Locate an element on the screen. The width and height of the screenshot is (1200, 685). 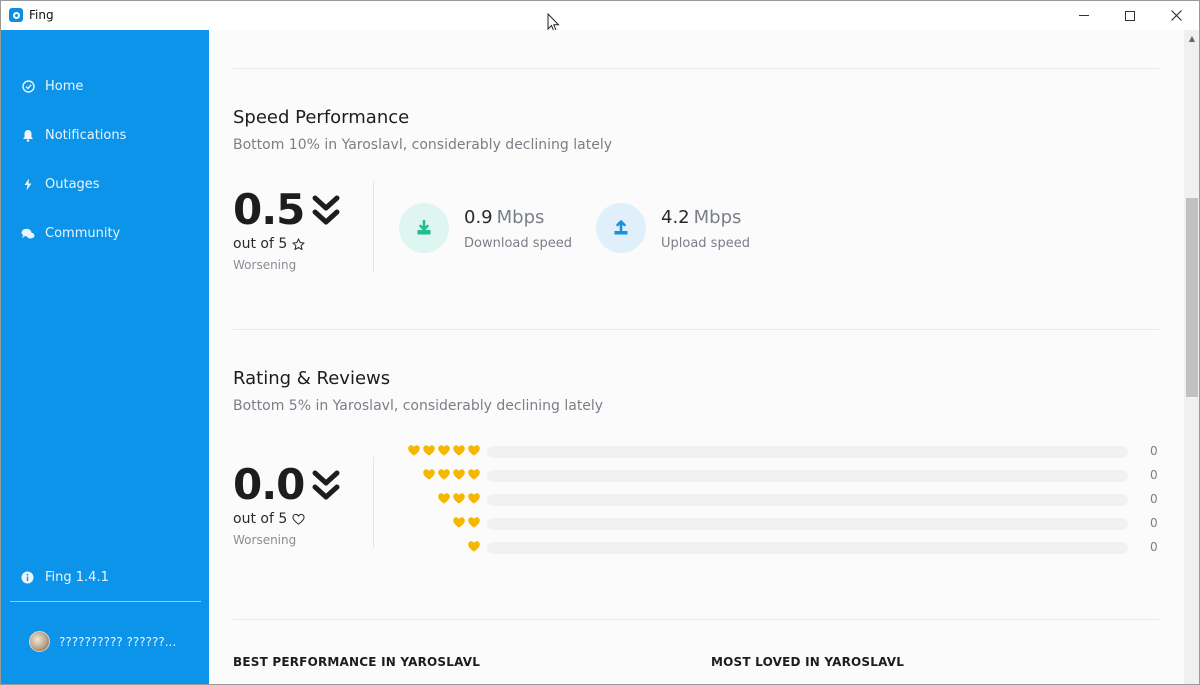
sidebar-item-label: Community is located at coordinates (83, 233).